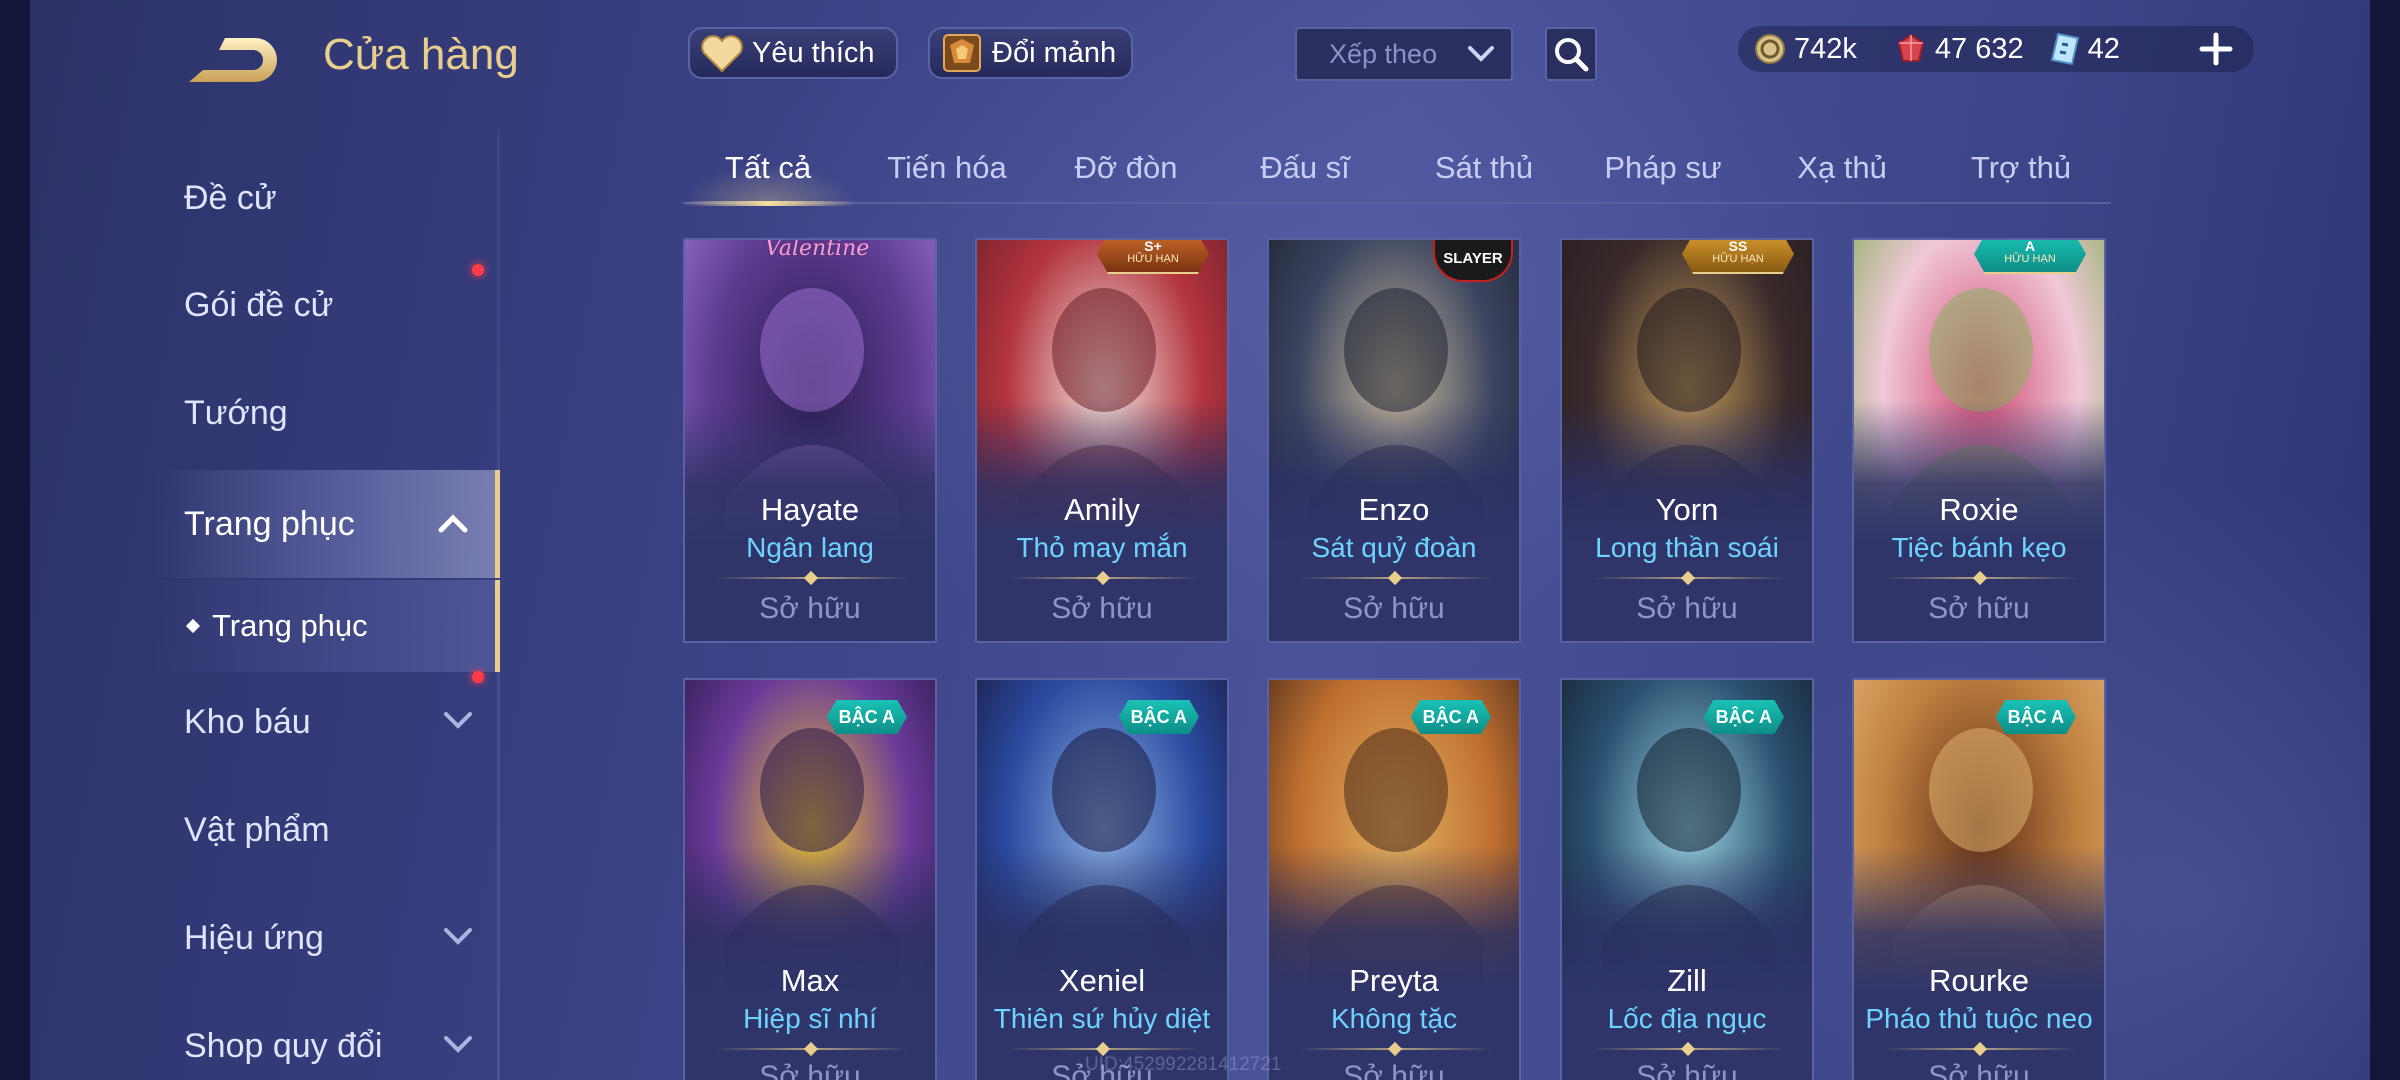 This screenshot has width=2400, height=1080. Describe the element at coordinates (1102, 440) in the screenshot. I see `skin-card: S+ HỮU HẠN Amily Thỏ may mắn Sở hữu` at that location.